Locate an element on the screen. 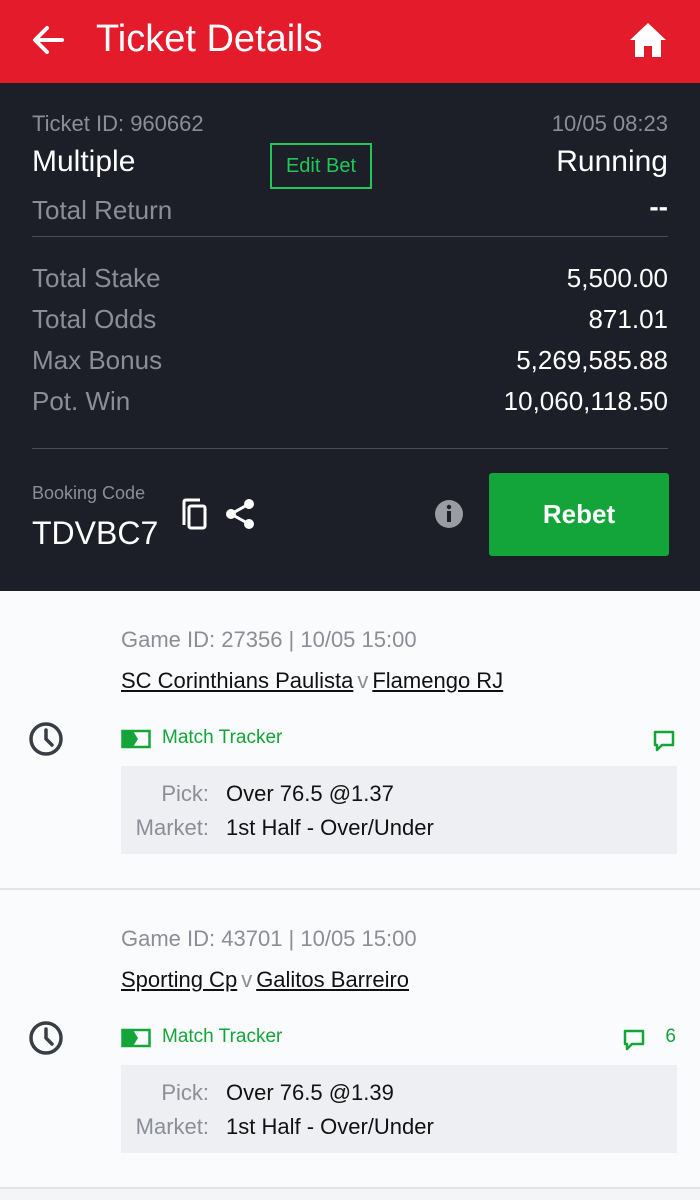 Image resolution: width=700 pixels, height=1200 pixels. arrow-left-icon is located at coordinates (48, 40).